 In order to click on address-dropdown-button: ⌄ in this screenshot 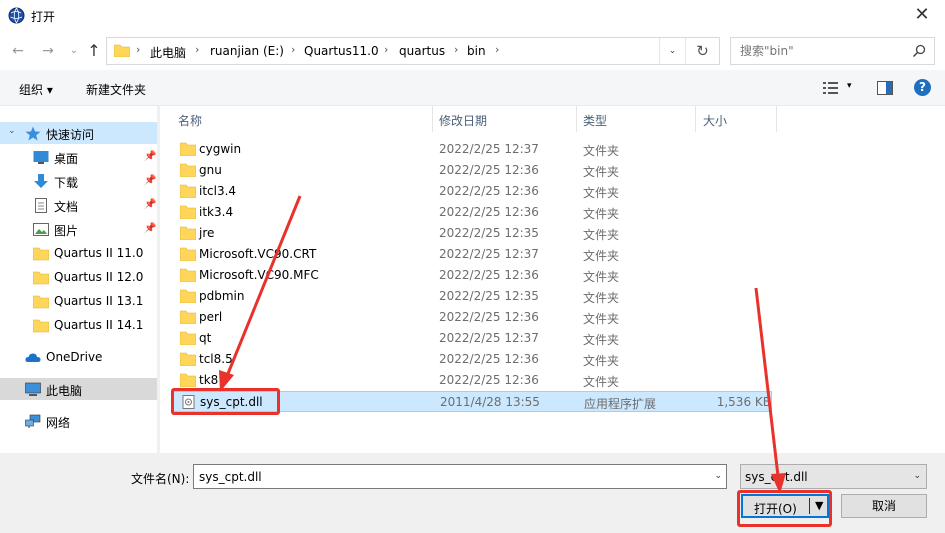, I will do `click(672, 51)`.